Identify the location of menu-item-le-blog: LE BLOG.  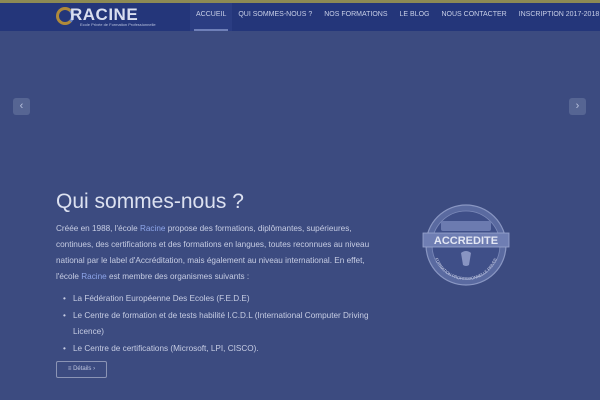
(415, 17).